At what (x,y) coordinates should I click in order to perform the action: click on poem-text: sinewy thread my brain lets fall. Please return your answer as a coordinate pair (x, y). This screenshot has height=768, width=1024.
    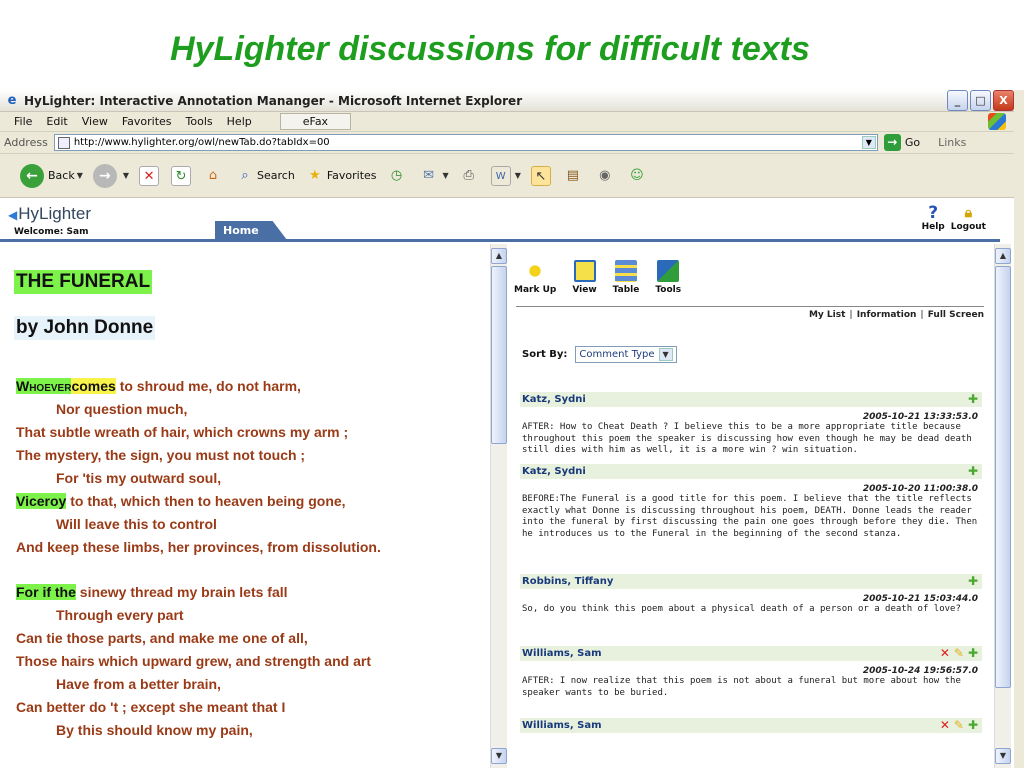
    Looking at the image, I should click on (181, 592).